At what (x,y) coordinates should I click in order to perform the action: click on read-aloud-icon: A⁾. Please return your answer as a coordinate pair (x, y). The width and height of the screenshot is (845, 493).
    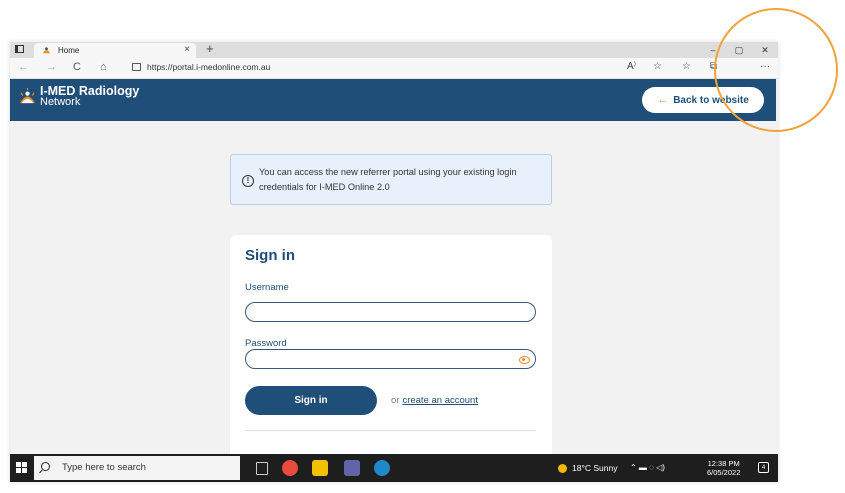
    Looking at the image, I should click on (631, 66).